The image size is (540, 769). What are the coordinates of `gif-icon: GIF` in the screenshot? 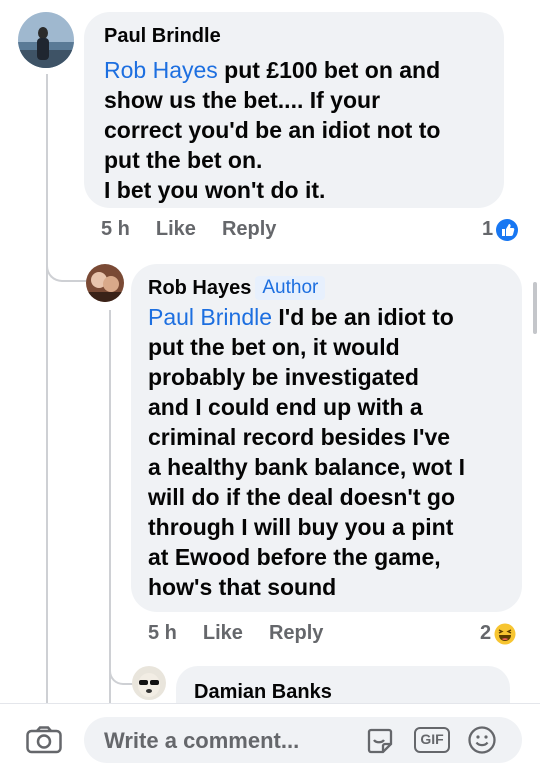 It's located at (432, 740).